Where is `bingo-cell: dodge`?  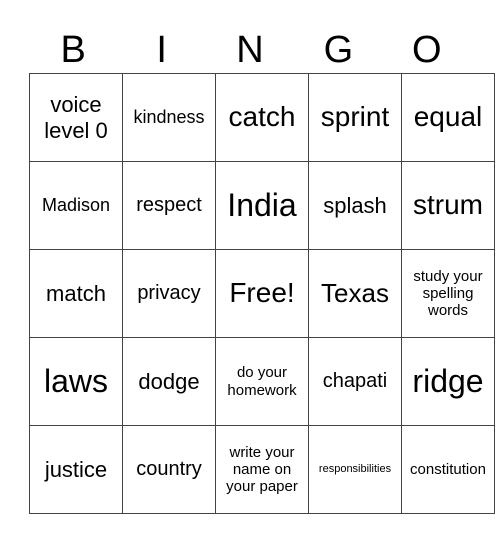 bingo-cell: dodge is located at coordinates (169, 381).